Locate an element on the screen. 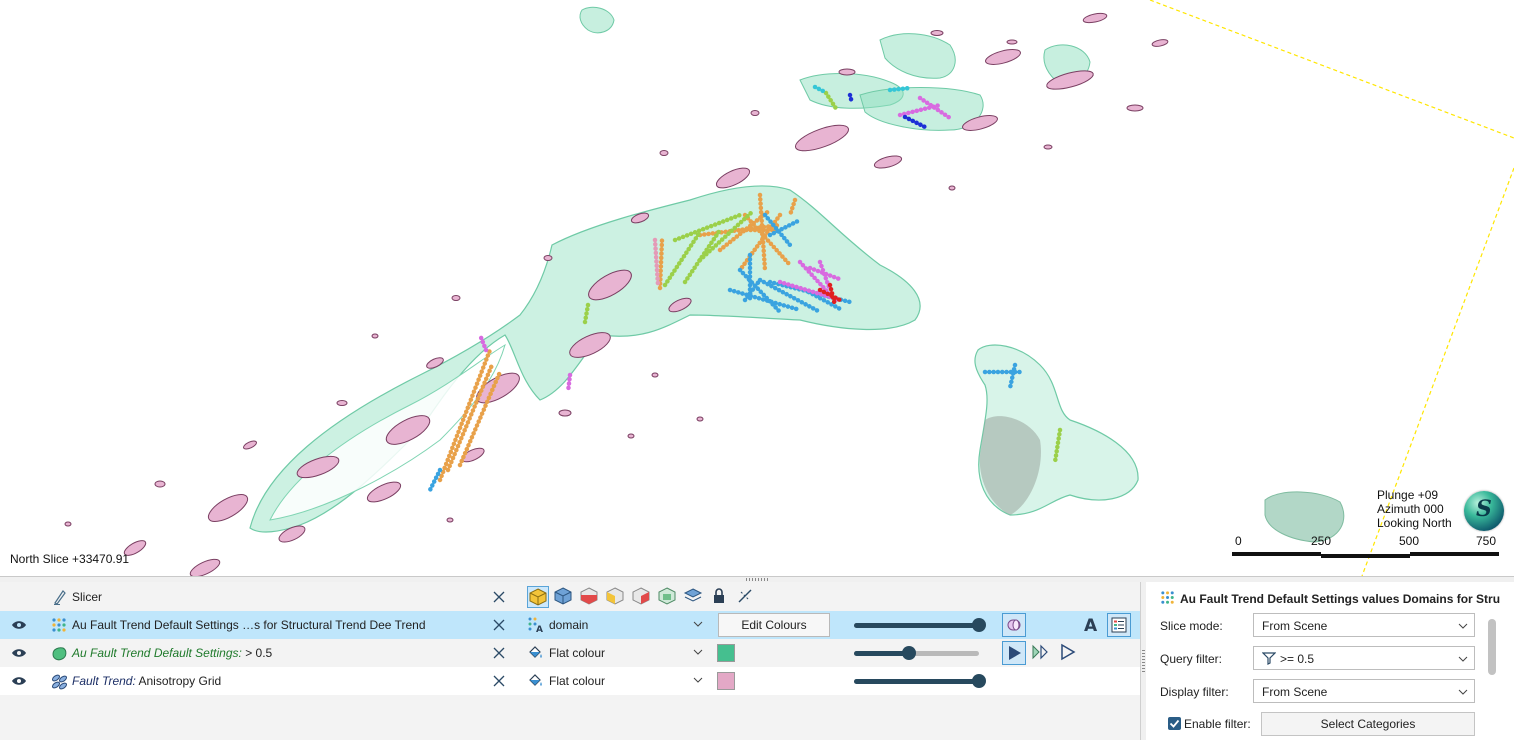 The image size is (1514, 740). object-row-slicer: Slicer is located at coordinates (570, 597).